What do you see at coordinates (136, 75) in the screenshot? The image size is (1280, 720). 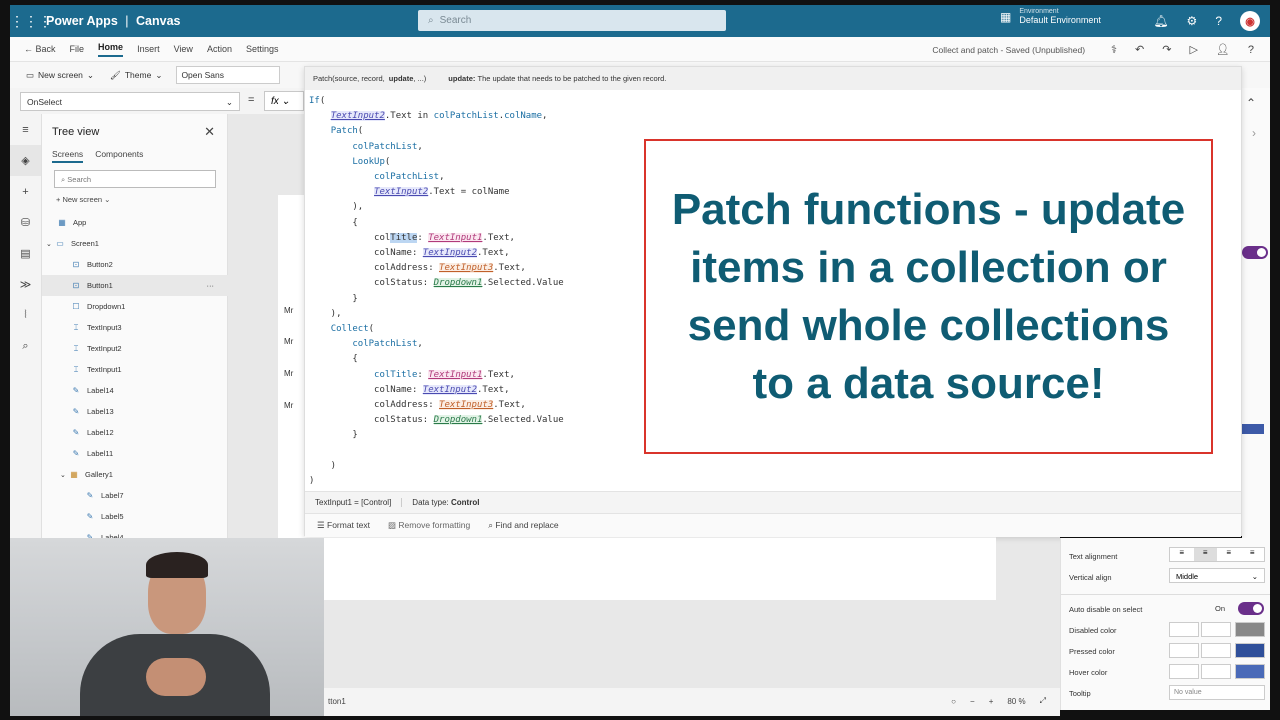 I see `theme-button: 🖌︎ Theme ⌄` at bounding box center [136, 75].